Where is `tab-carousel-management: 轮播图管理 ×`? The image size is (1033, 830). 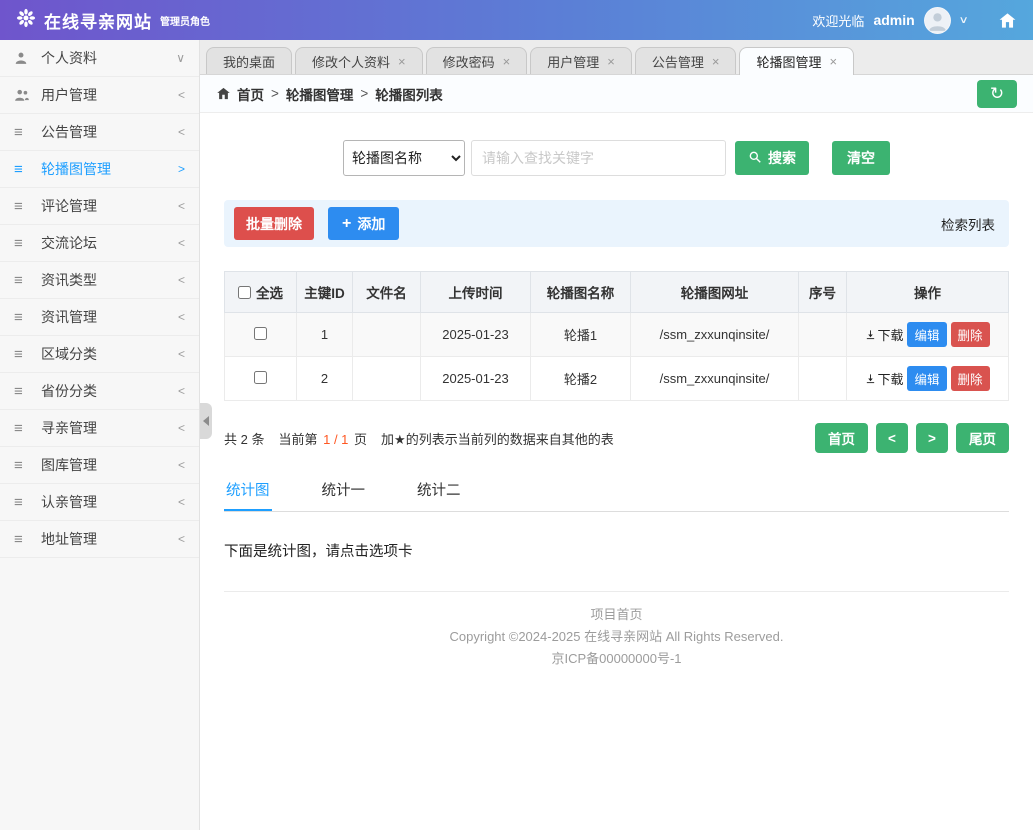
tab-carousel-management: 轮播图管理 × is located at coordinates (797, 61).